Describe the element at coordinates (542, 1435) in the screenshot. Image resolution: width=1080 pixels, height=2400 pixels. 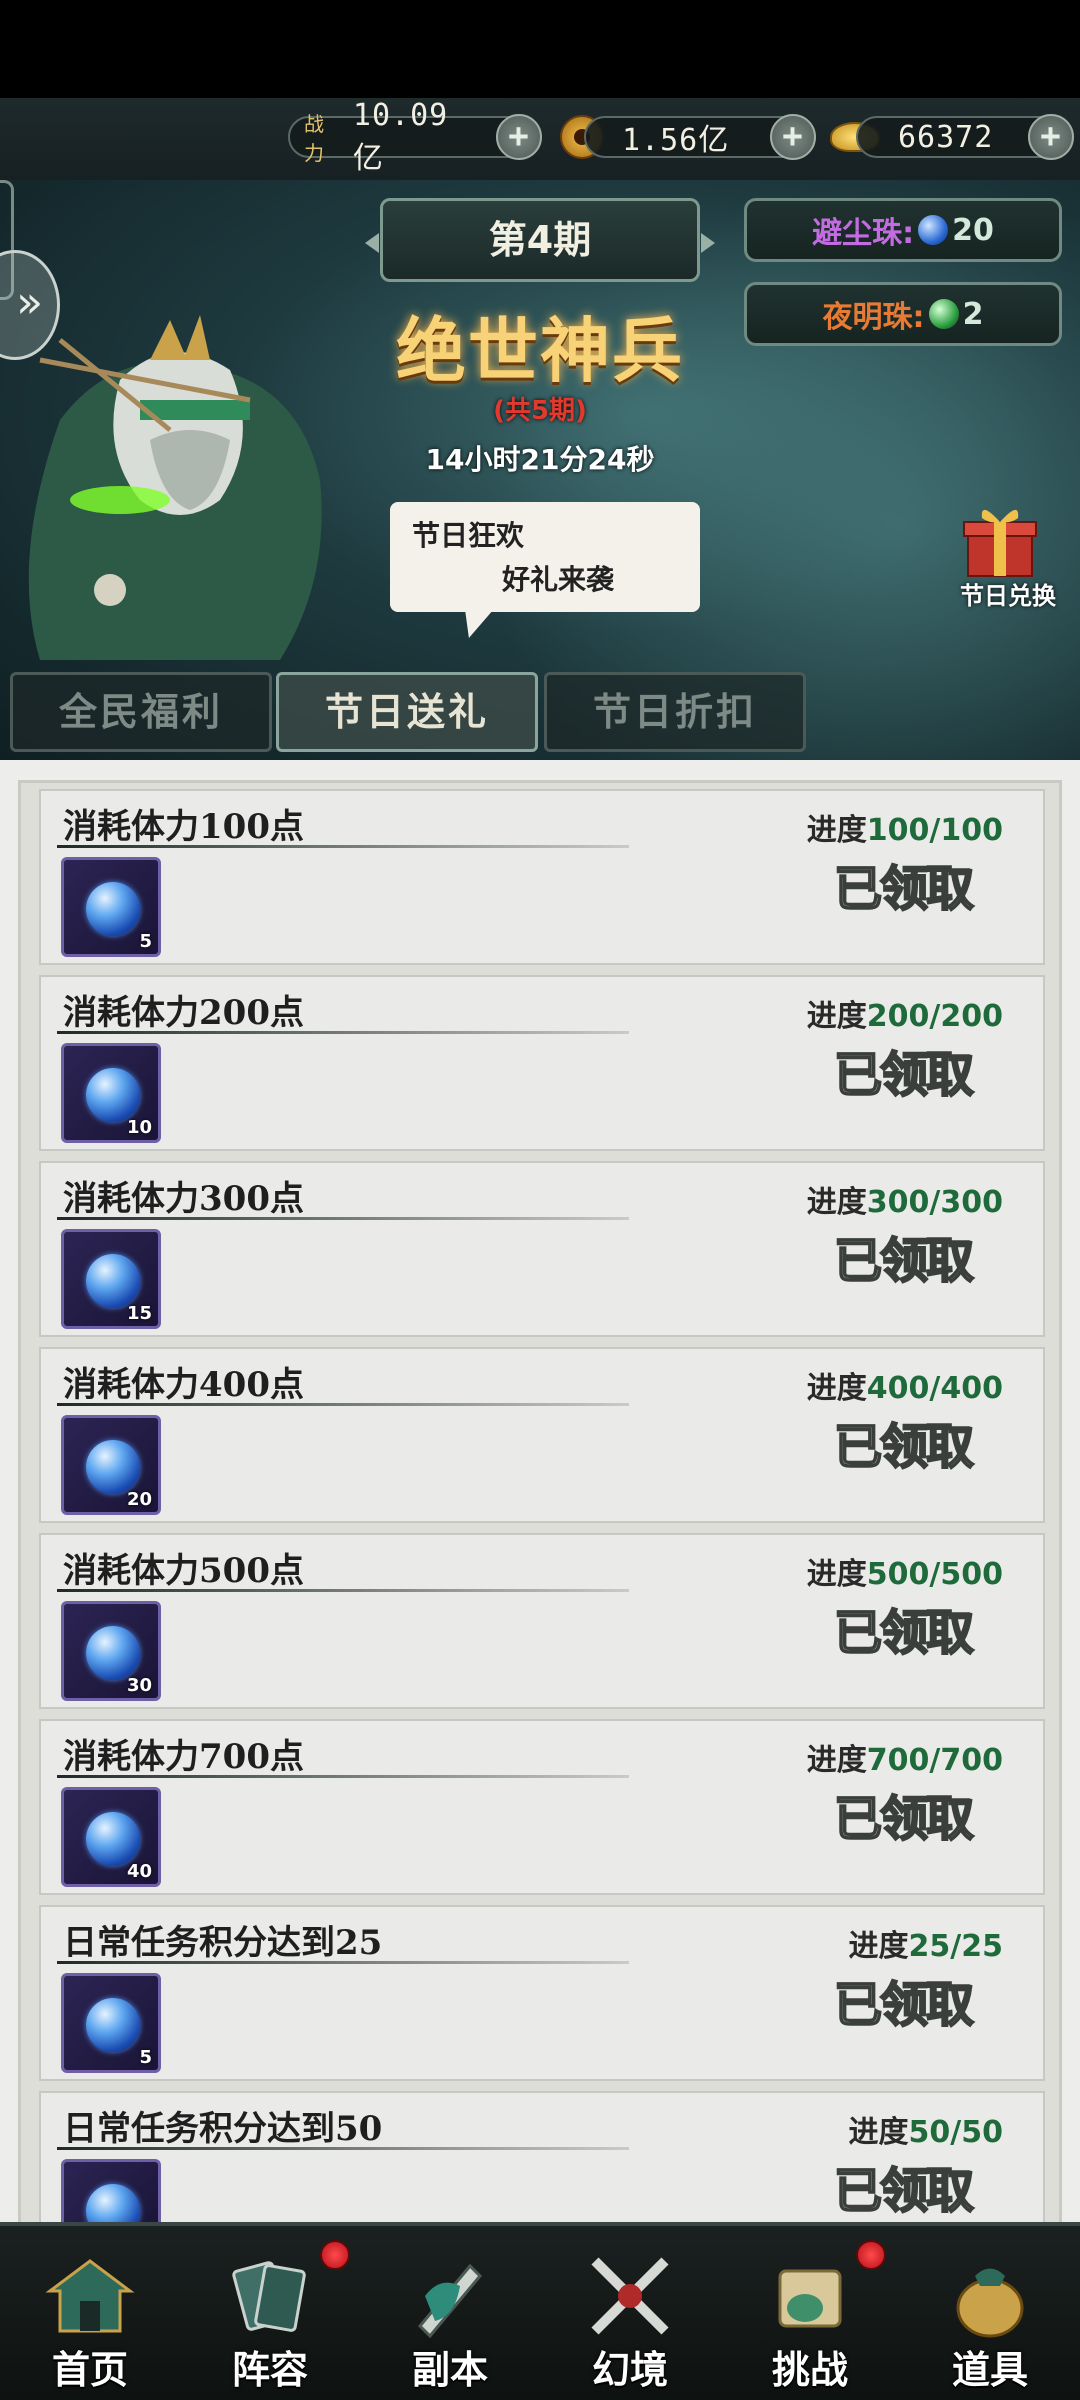
I see `list-item: 消耗体力400点 20 进度400/400 已领取` at that location.